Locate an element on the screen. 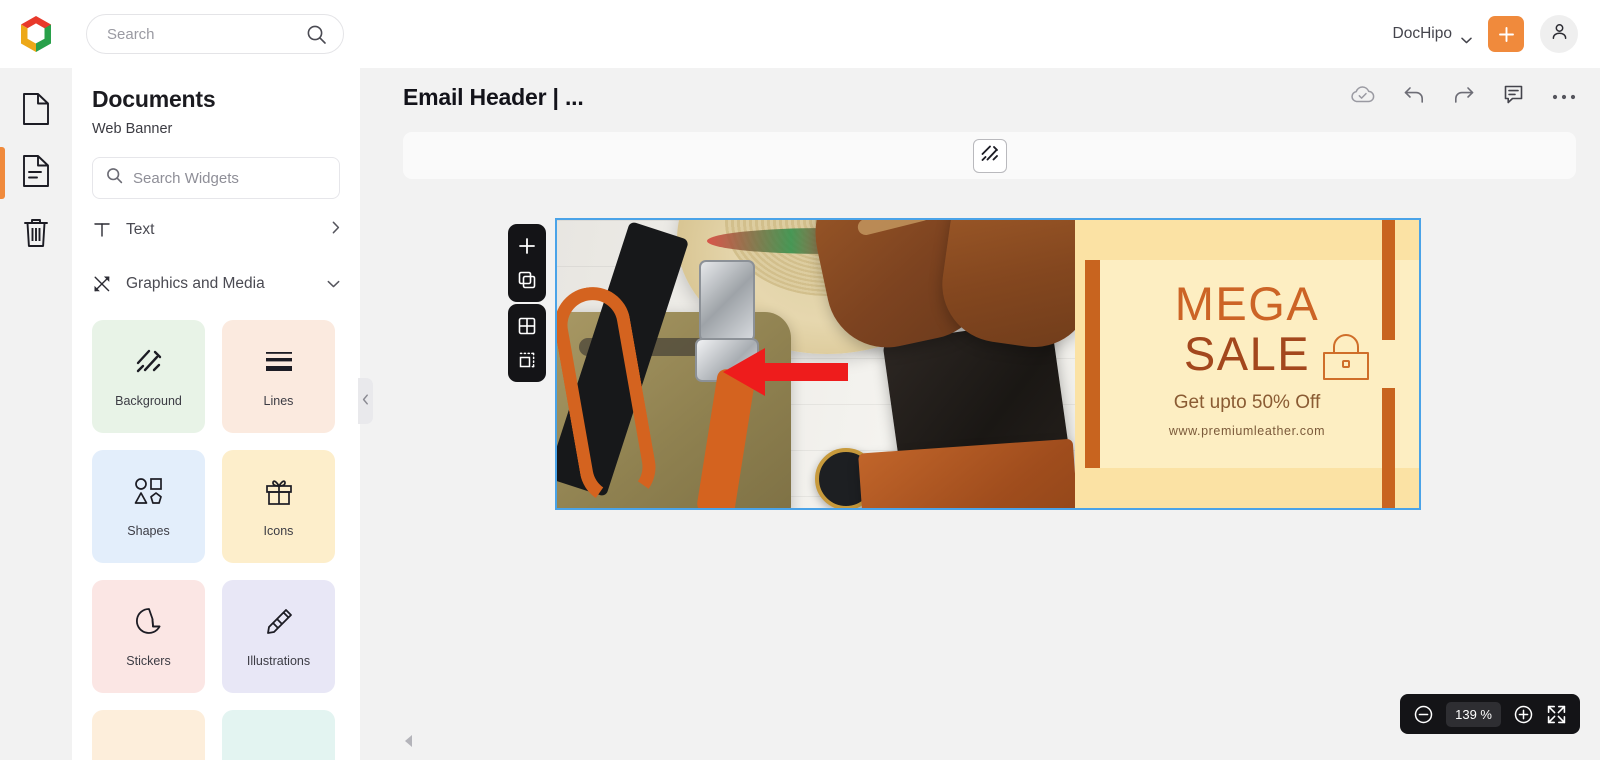 The height and width of the screenshot is (760, 1600). document-actions is located at coordinates (1463, 97).